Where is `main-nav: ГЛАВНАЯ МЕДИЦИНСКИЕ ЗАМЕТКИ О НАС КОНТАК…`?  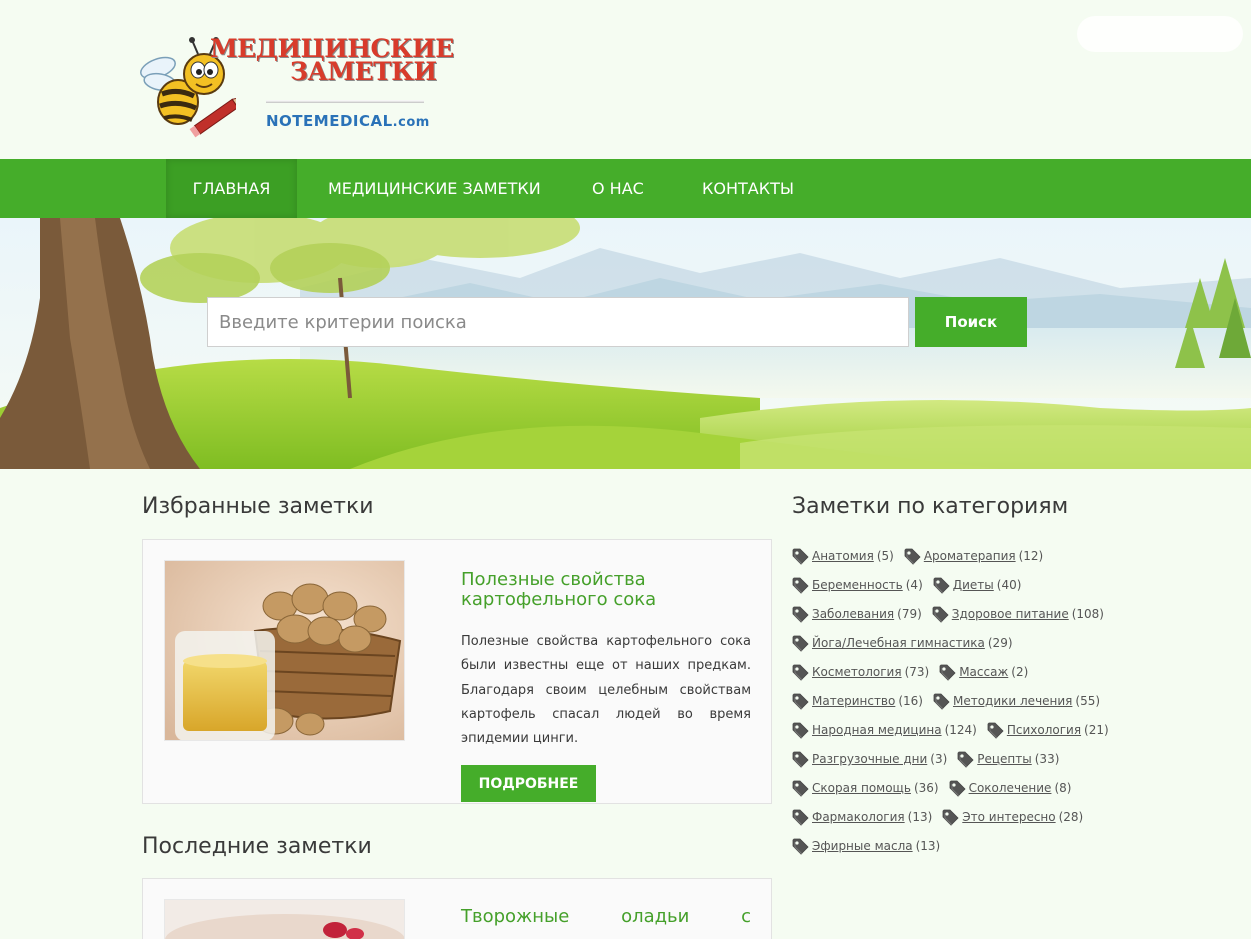 main-nav: ГЛАВНАЯ МЕДИЦИНСКИЕ ЗАМЕТКИ О НАС КОНТАК… is located at coordinates (625, 188).